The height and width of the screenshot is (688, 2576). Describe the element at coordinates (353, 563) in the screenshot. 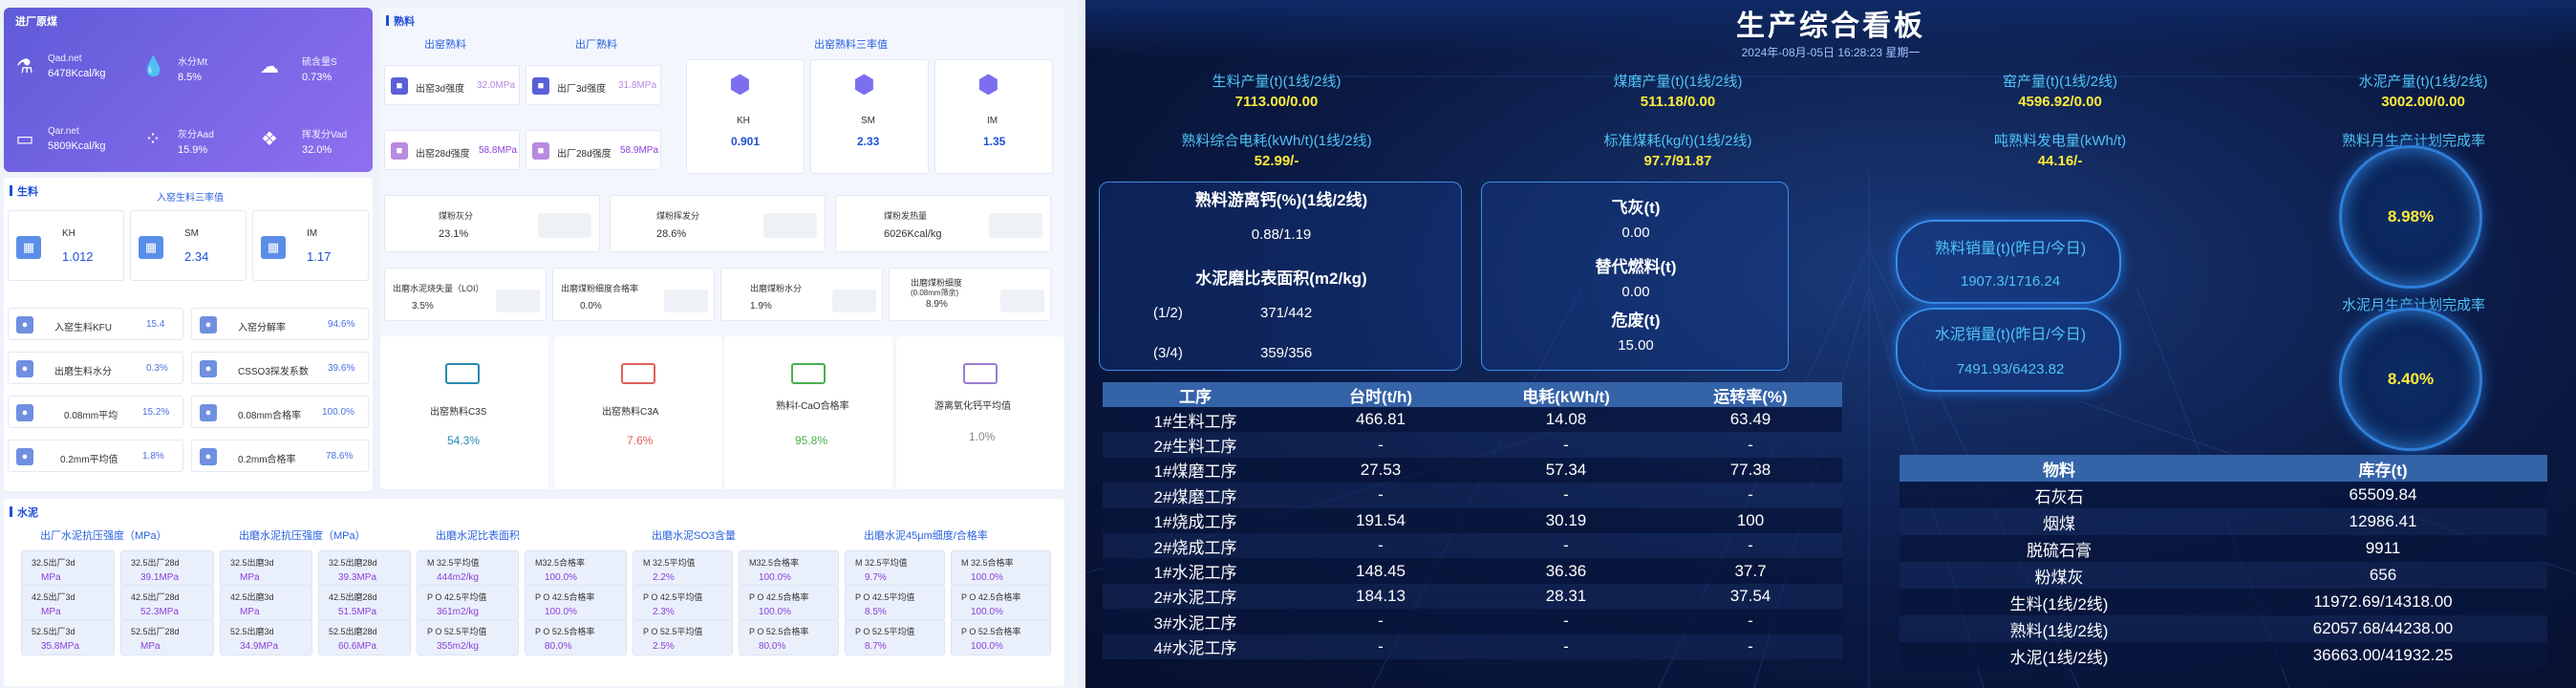

I see `cement-metric-label: 32.5出磨28d` at that location.